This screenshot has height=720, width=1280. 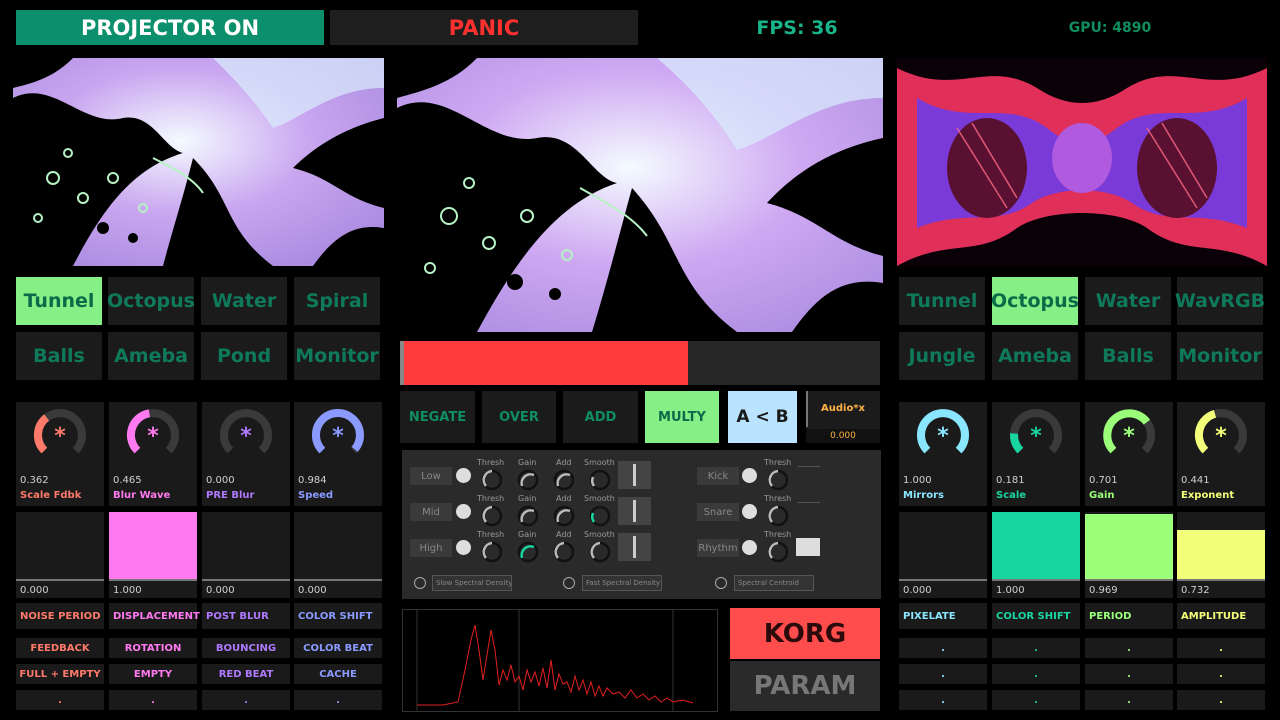 What do you see at coordinates (244, 356) in the screenshot?
I see `left-scene-pond: Pond` at bounding box center [244, 356].